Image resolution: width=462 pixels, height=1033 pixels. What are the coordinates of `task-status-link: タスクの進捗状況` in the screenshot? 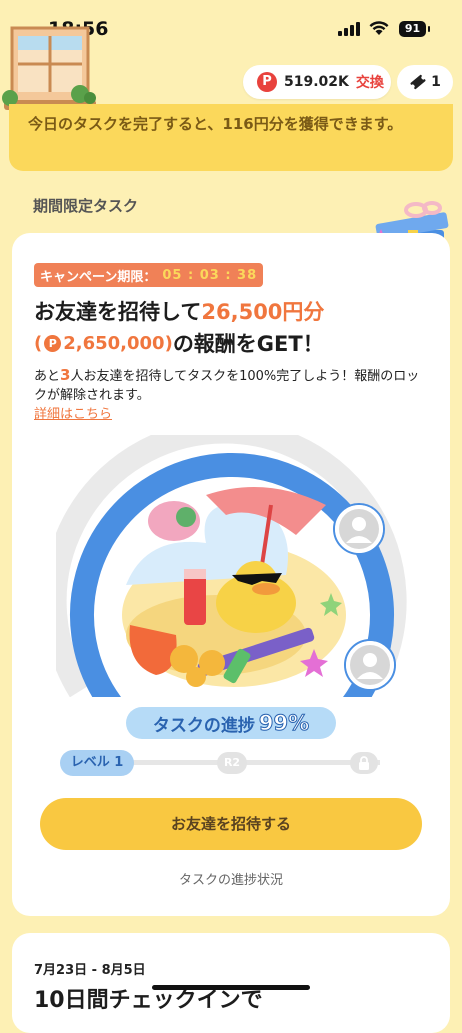 It's located at (231, 878).